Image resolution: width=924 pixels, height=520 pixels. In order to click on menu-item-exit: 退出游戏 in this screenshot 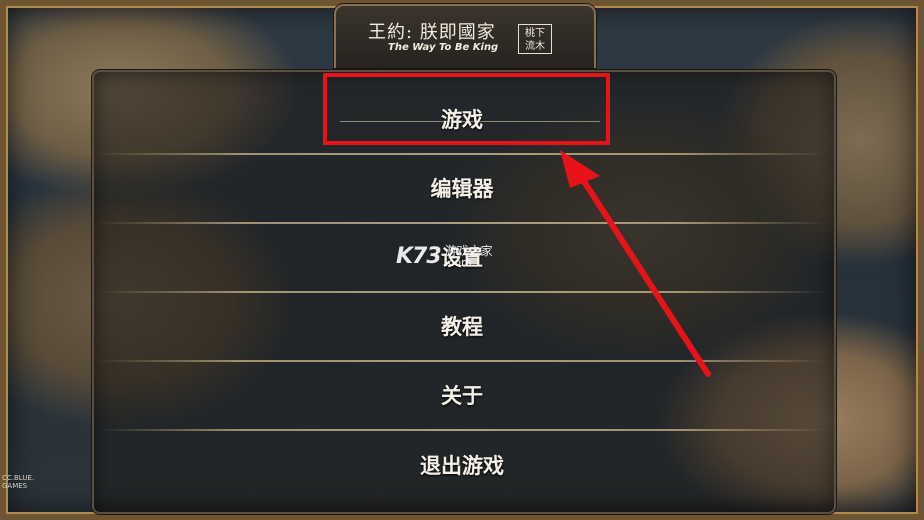, I will do `click(462, 465)`.